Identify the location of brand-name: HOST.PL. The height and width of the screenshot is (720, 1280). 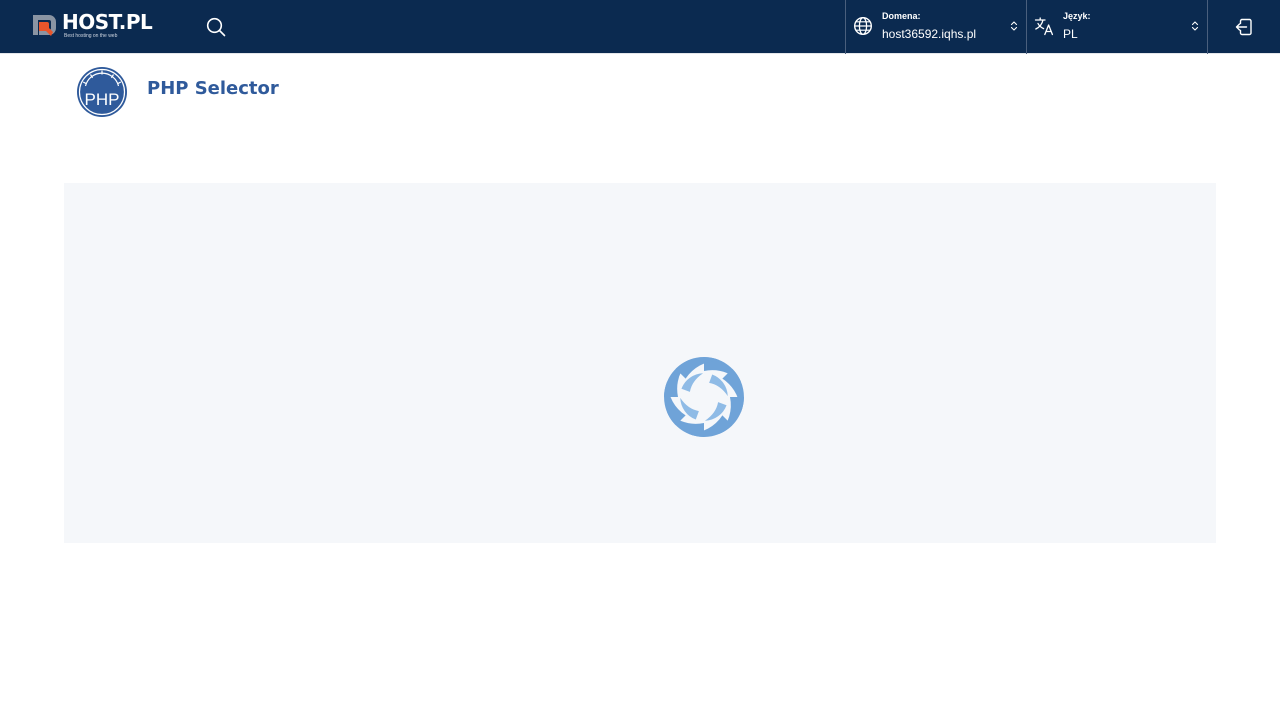
(107, 22).